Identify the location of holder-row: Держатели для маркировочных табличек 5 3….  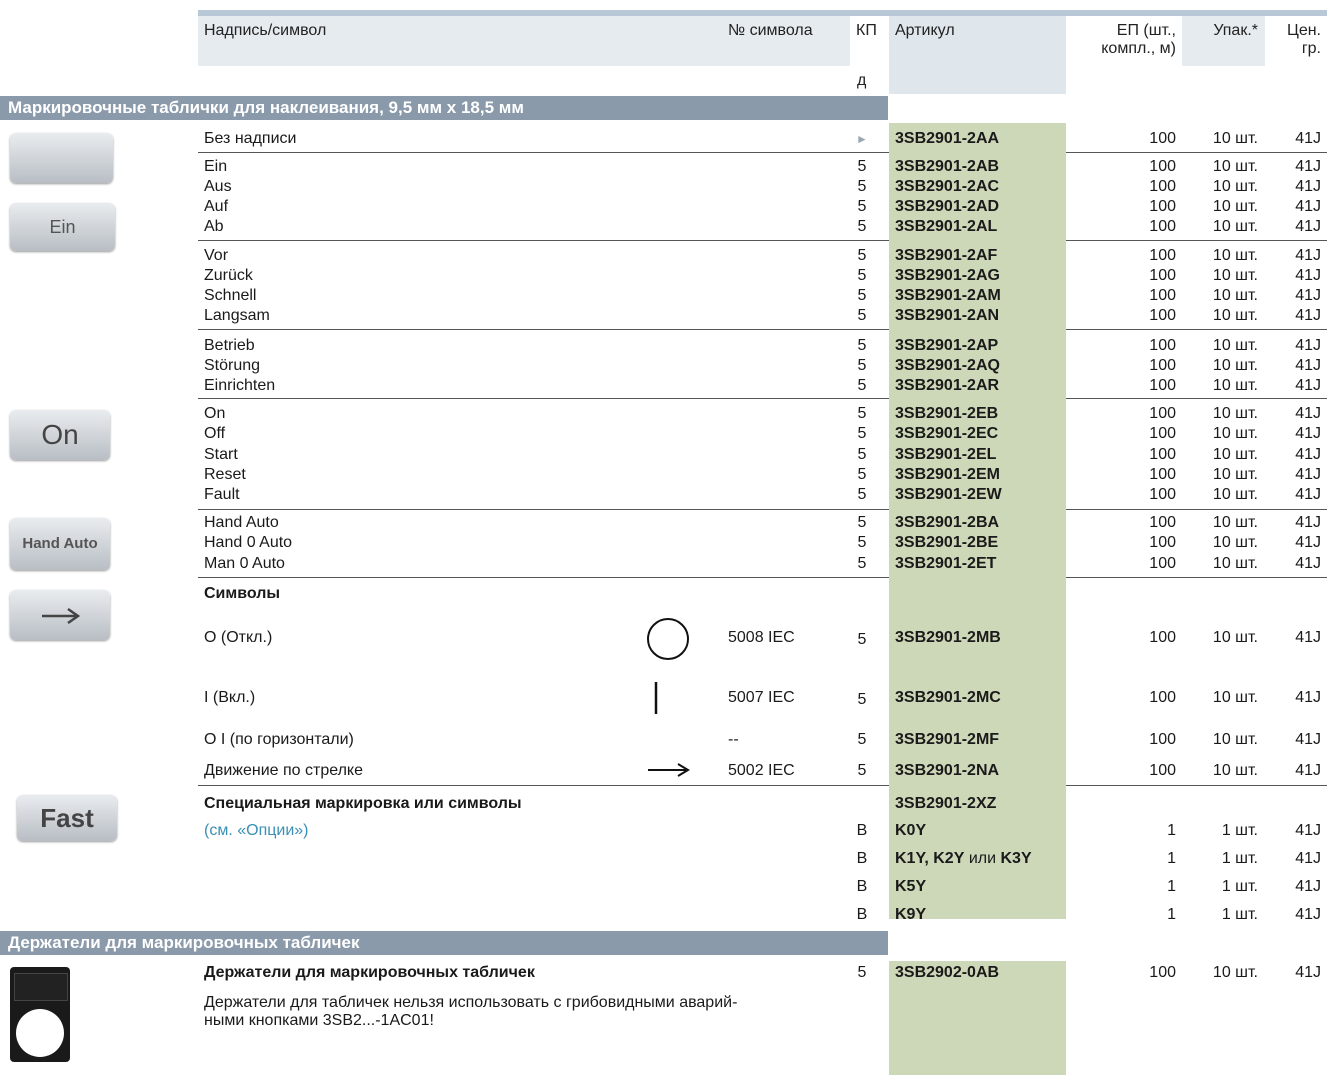
(762, 972).